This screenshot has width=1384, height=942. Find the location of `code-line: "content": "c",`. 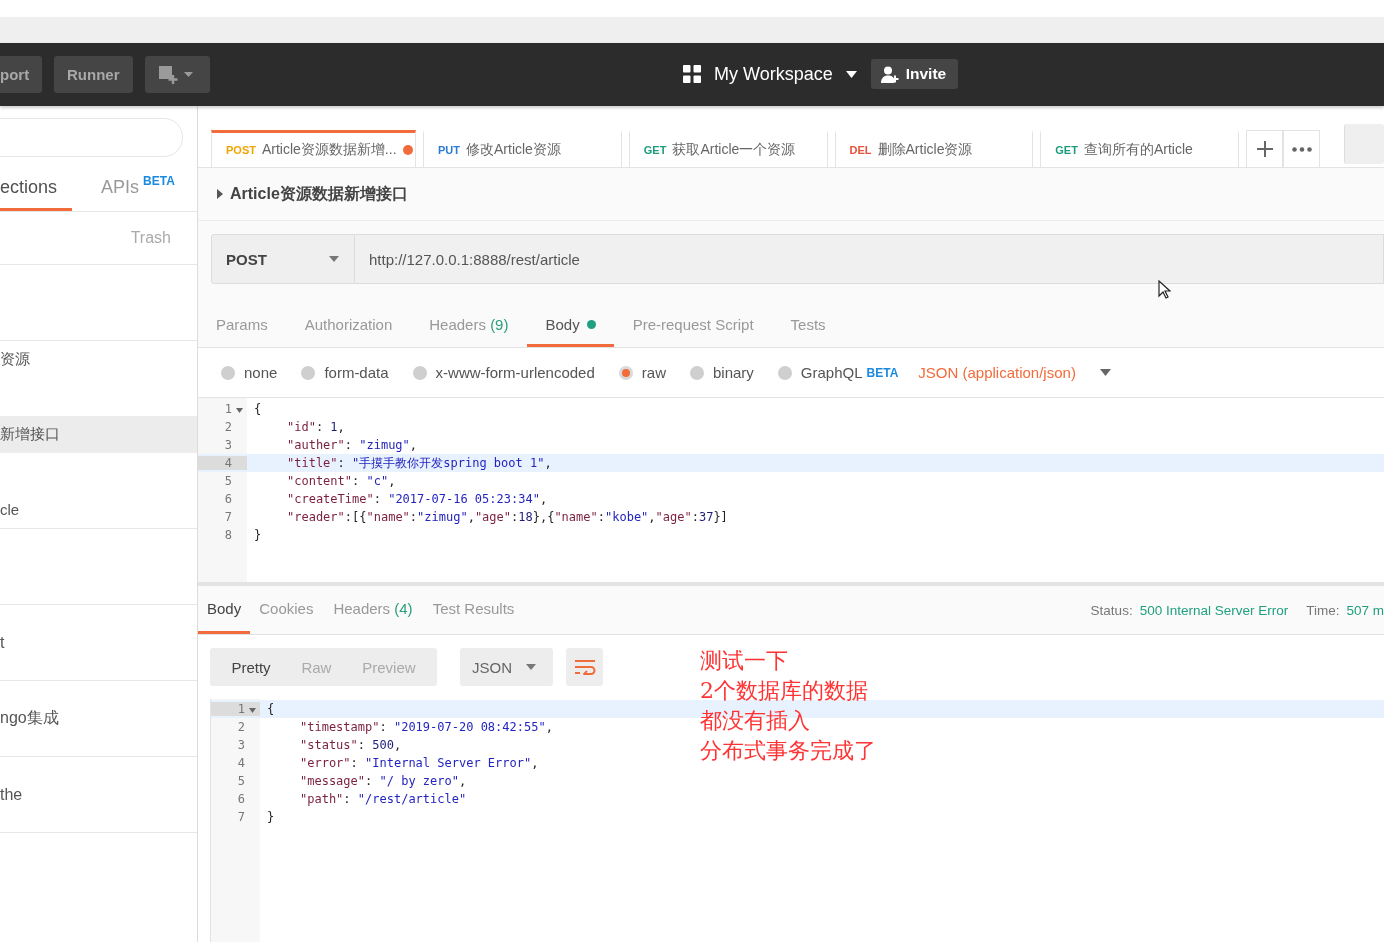

code-line: "content": "c", is located at coordinates (341, 481).